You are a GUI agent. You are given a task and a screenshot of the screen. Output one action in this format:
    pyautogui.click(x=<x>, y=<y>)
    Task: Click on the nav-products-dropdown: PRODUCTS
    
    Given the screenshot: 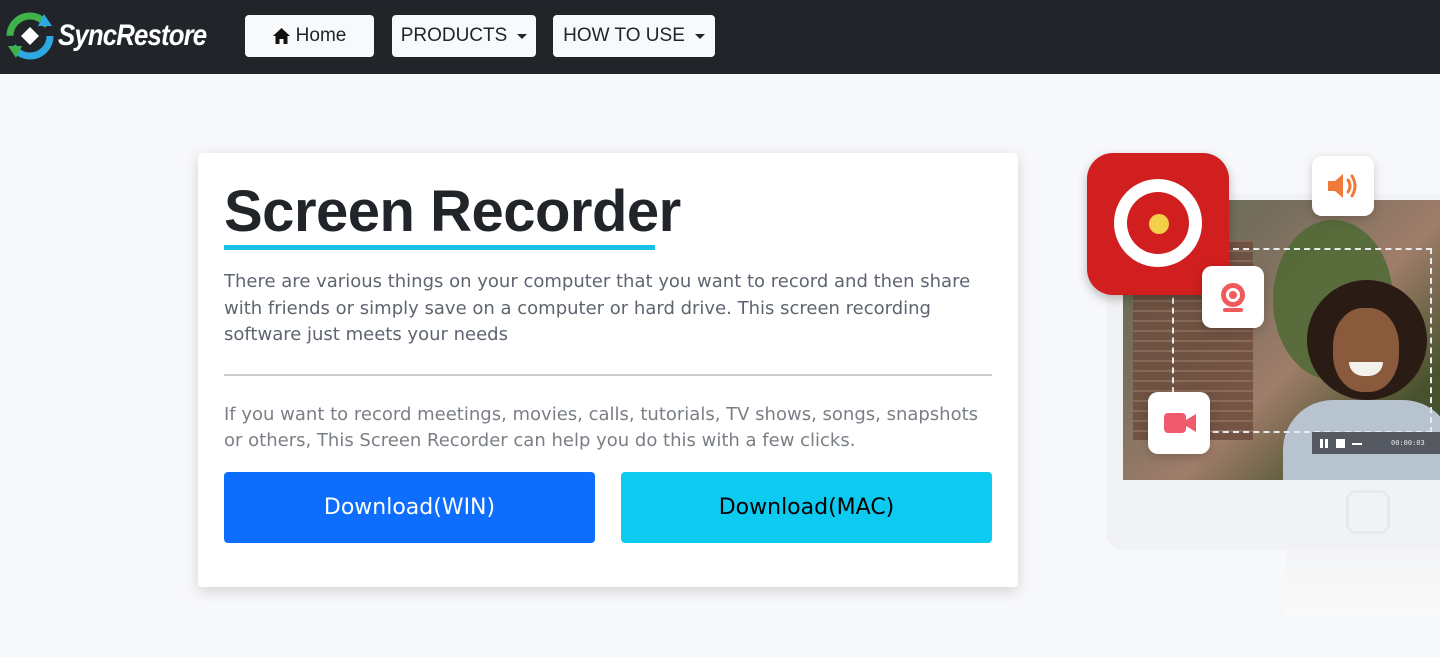 What is the action you would take?
    pyautogui.click(x=464, y=36)
    